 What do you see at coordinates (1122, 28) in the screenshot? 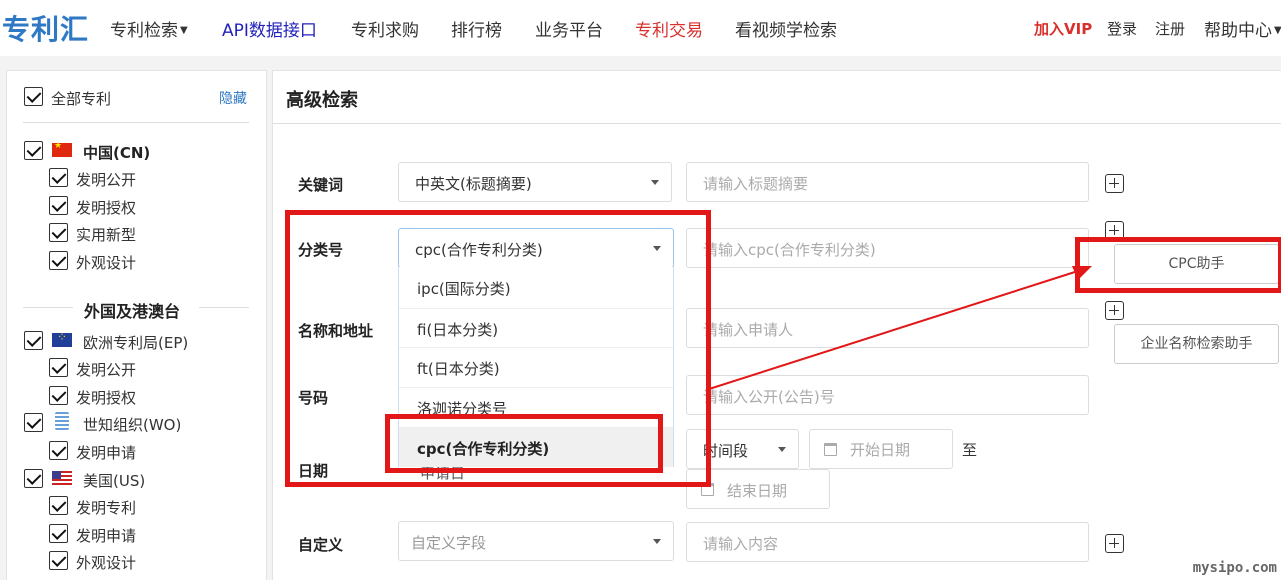
I see `login-link: 登录` at bounding box center [1122, 28].